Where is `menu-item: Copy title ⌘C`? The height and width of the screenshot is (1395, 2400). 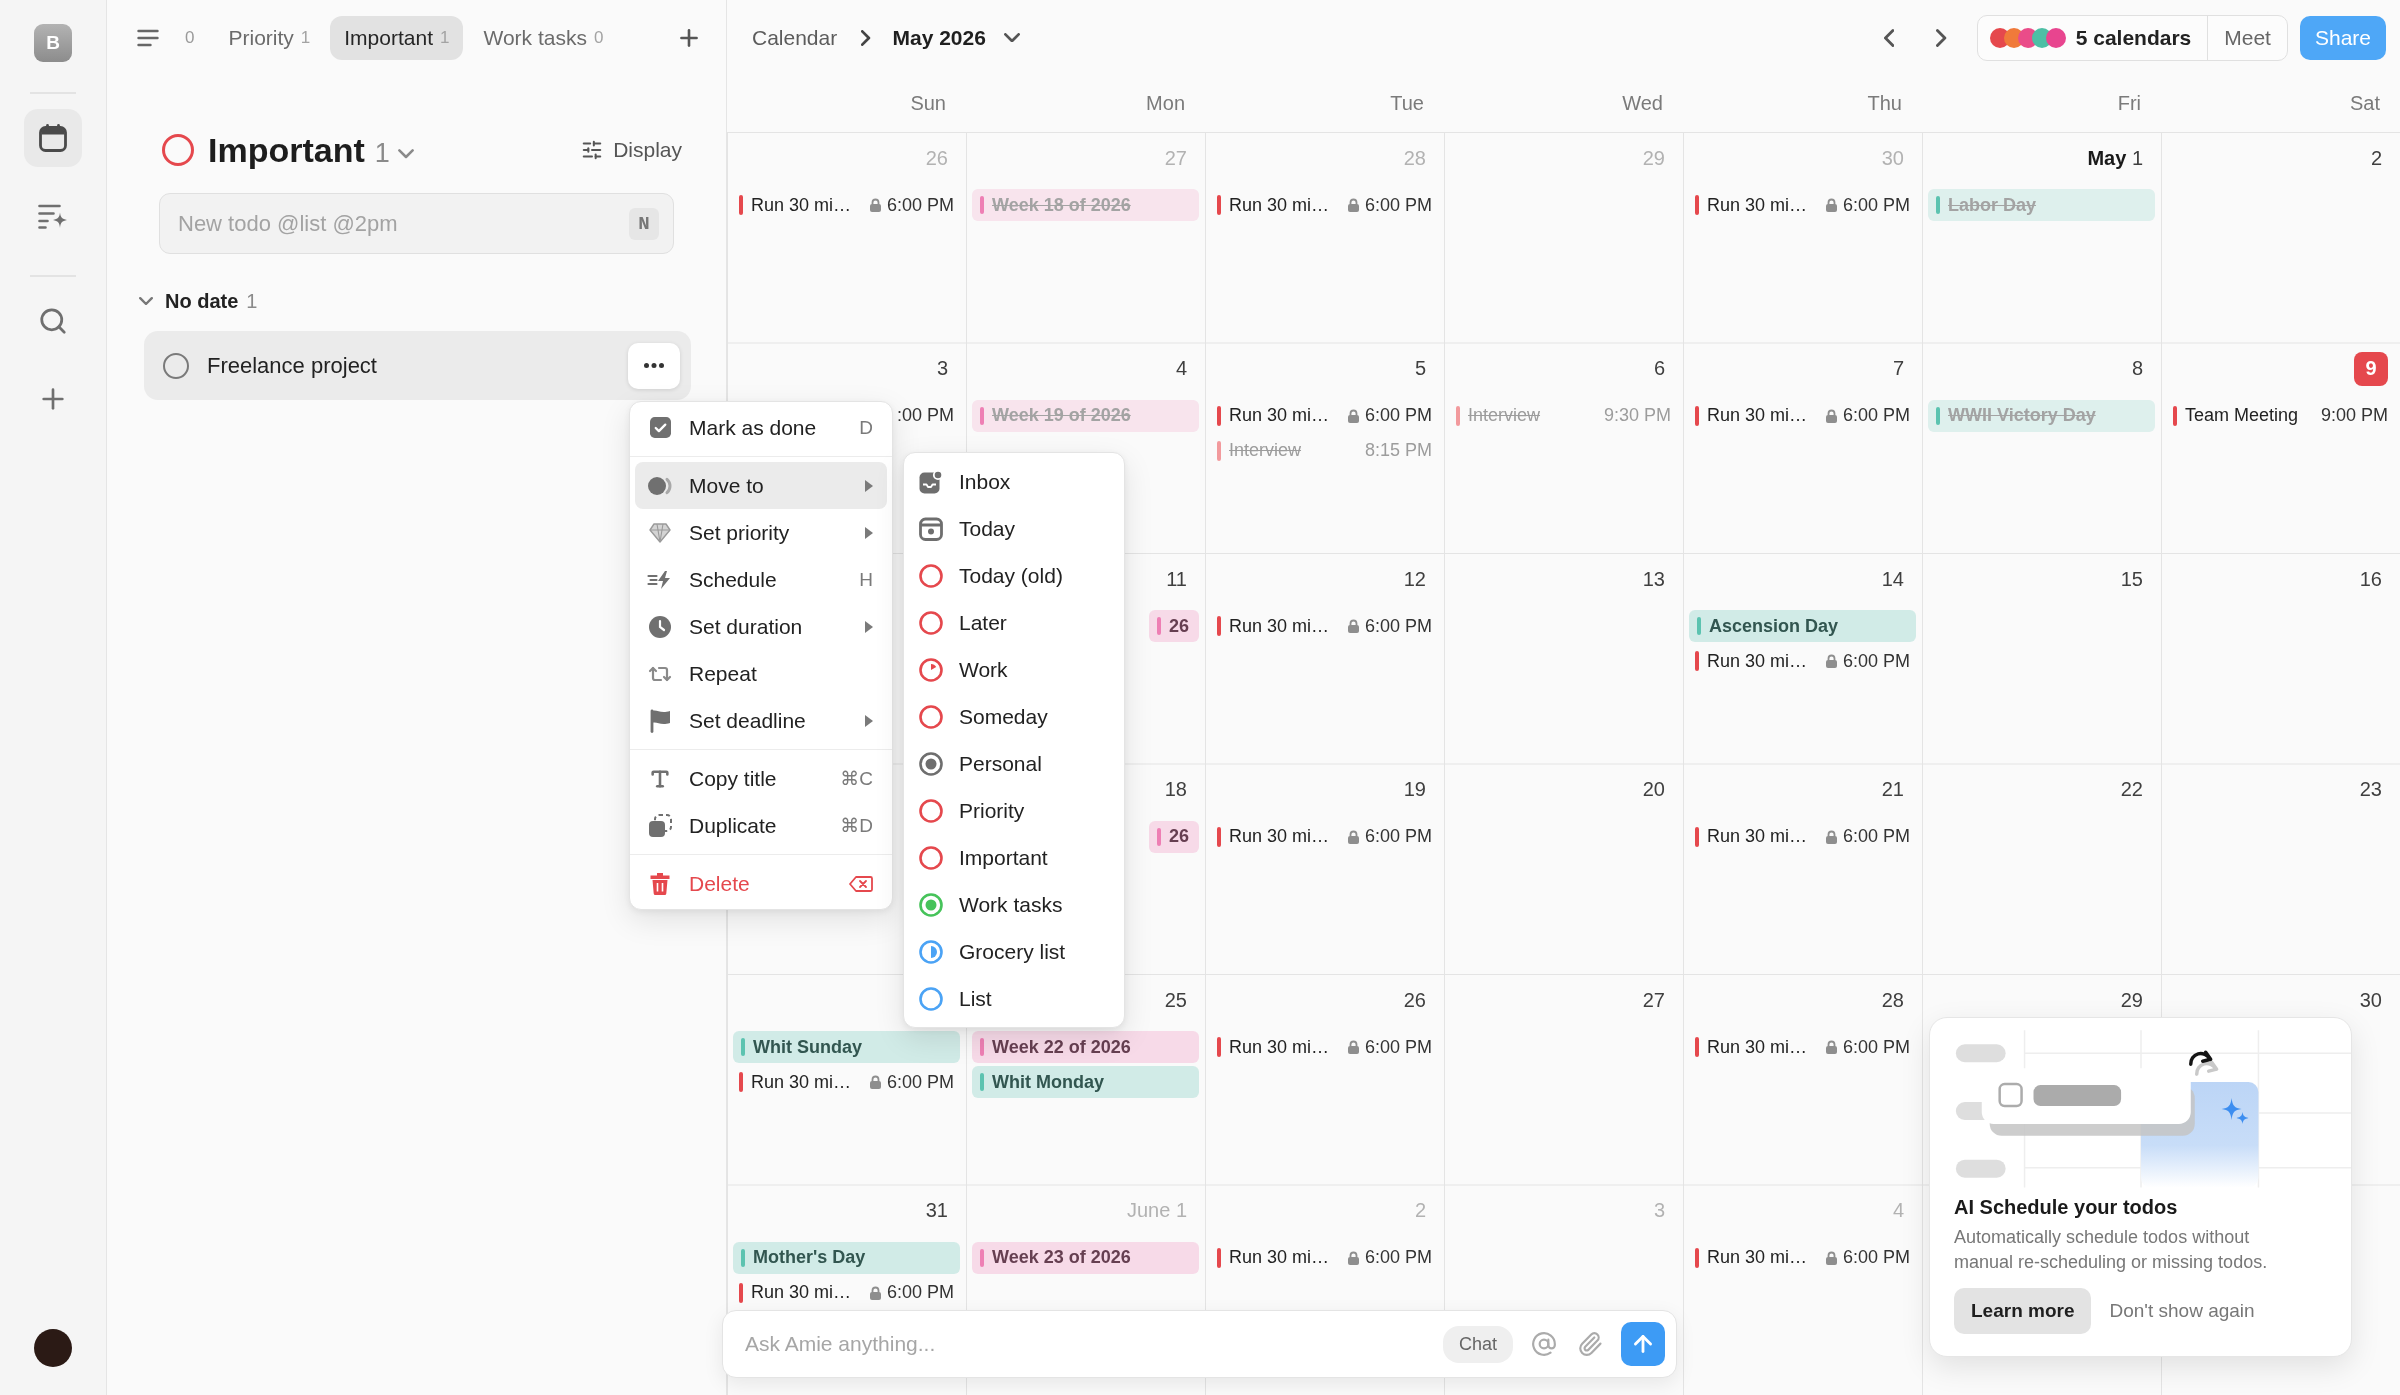
menu-item: Copy title ⌘C is located at coordinates (761, 778).